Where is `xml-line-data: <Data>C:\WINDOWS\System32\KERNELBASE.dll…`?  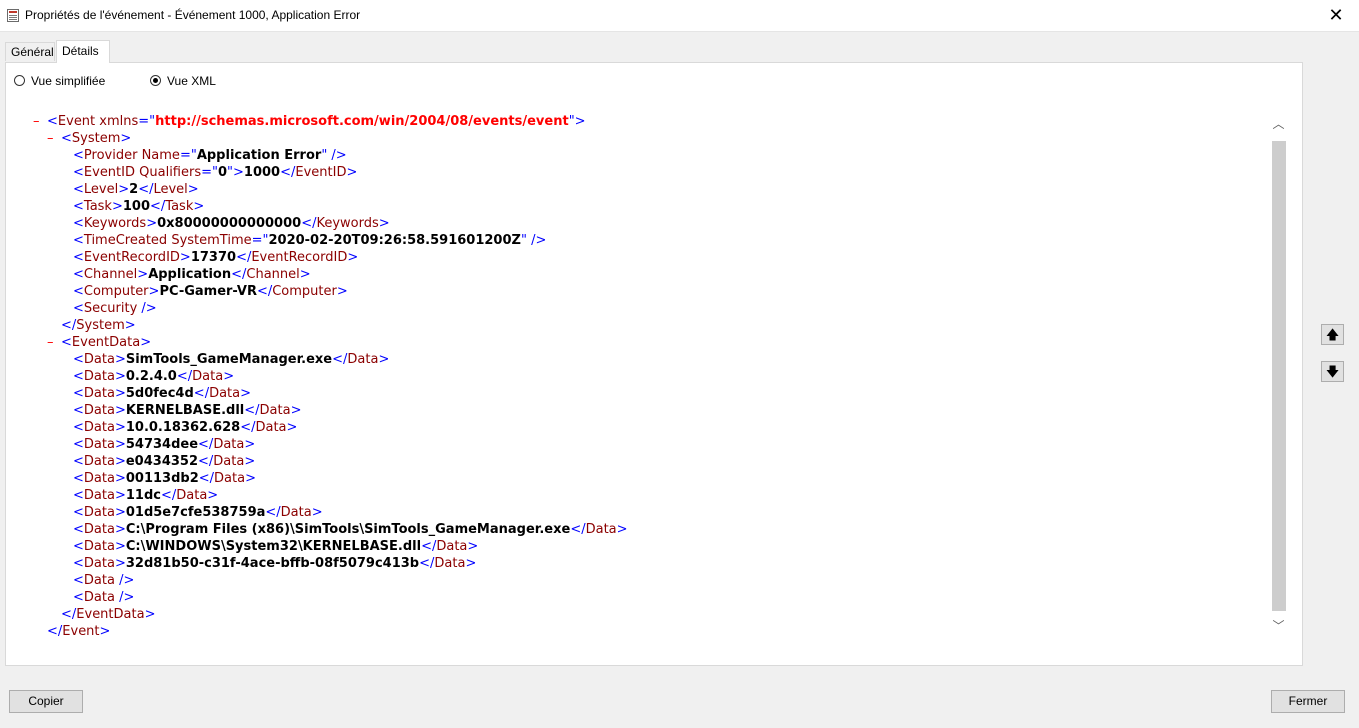
xml-line-data: <Data>C:\WINDOWS\System32\KERNELBASE.dll… is located at coordinates (276, 546).